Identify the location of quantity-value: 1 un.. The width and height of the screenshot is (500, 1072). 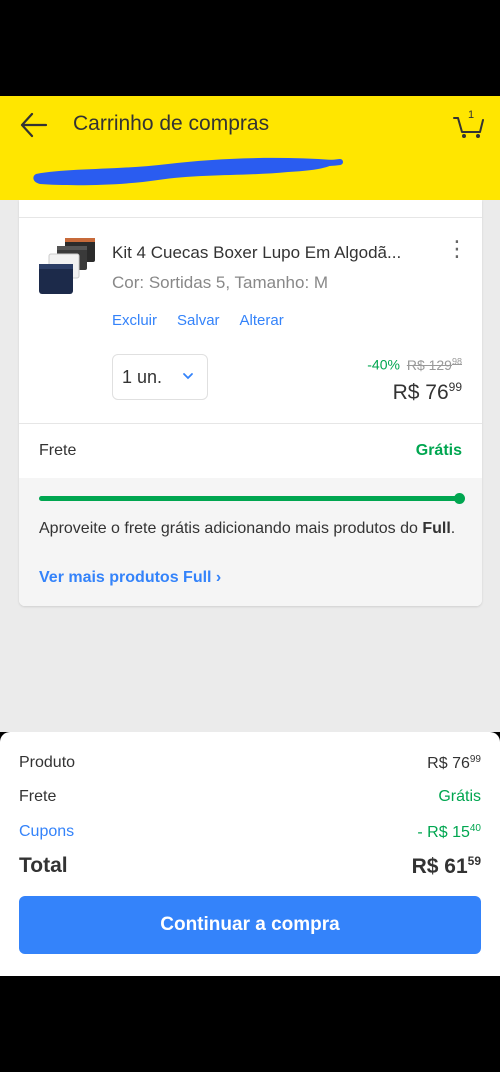
(142, 377).